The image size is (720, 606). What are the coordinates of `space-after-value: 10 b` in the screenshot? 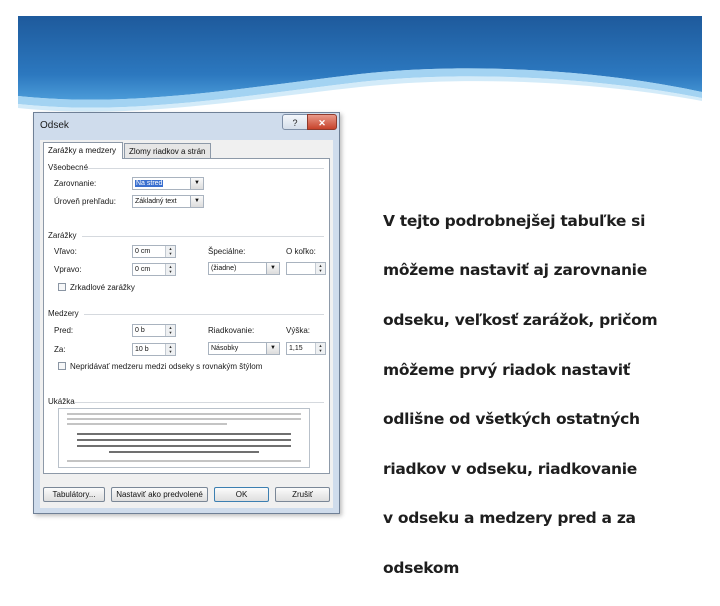 It's located at (142, 349).